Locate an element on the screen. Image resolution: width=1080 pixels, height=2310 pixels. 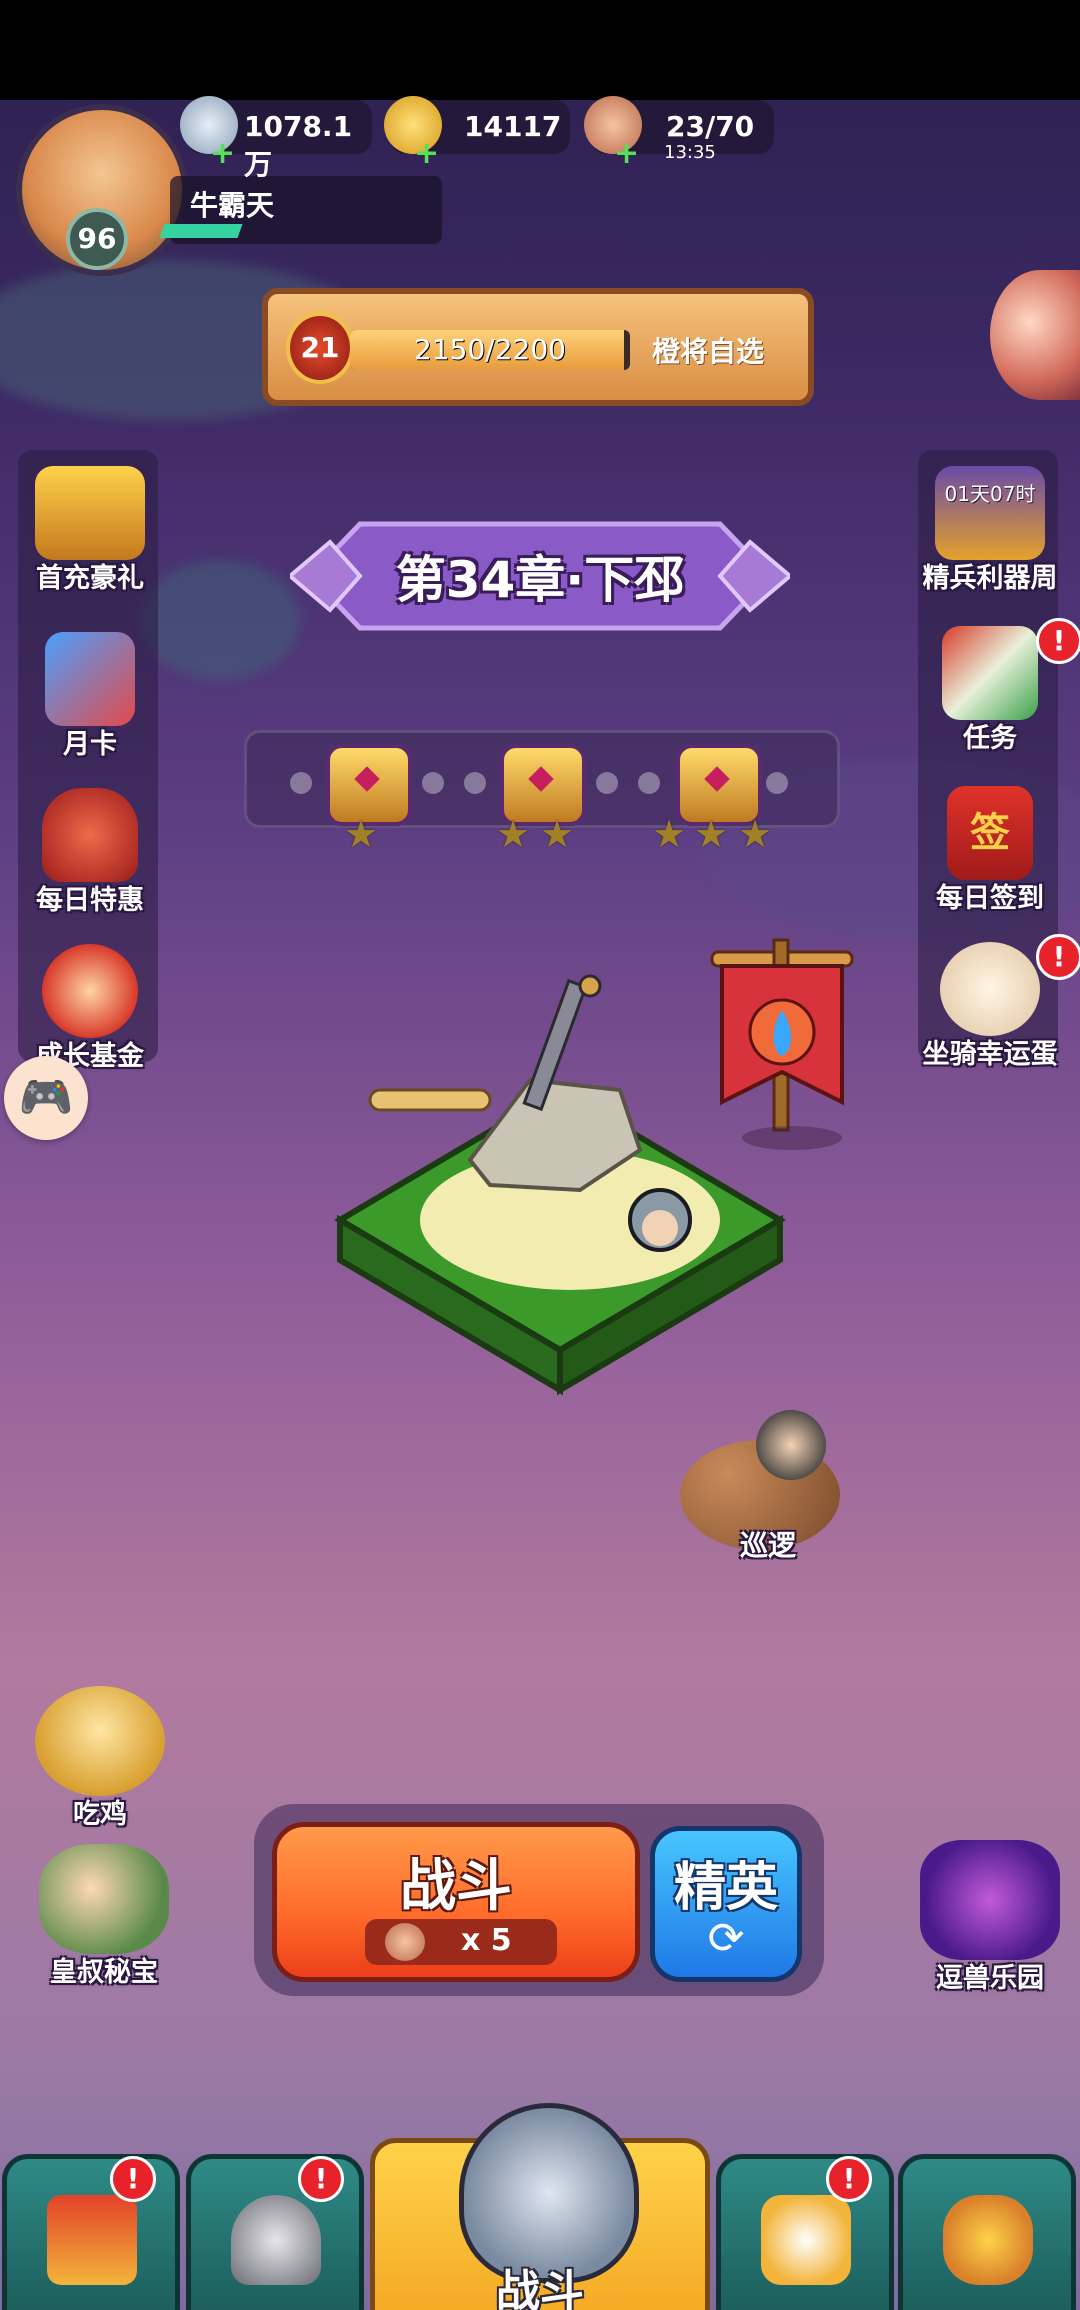
player-level-badge: 96 is located at coordinates (97, 239).